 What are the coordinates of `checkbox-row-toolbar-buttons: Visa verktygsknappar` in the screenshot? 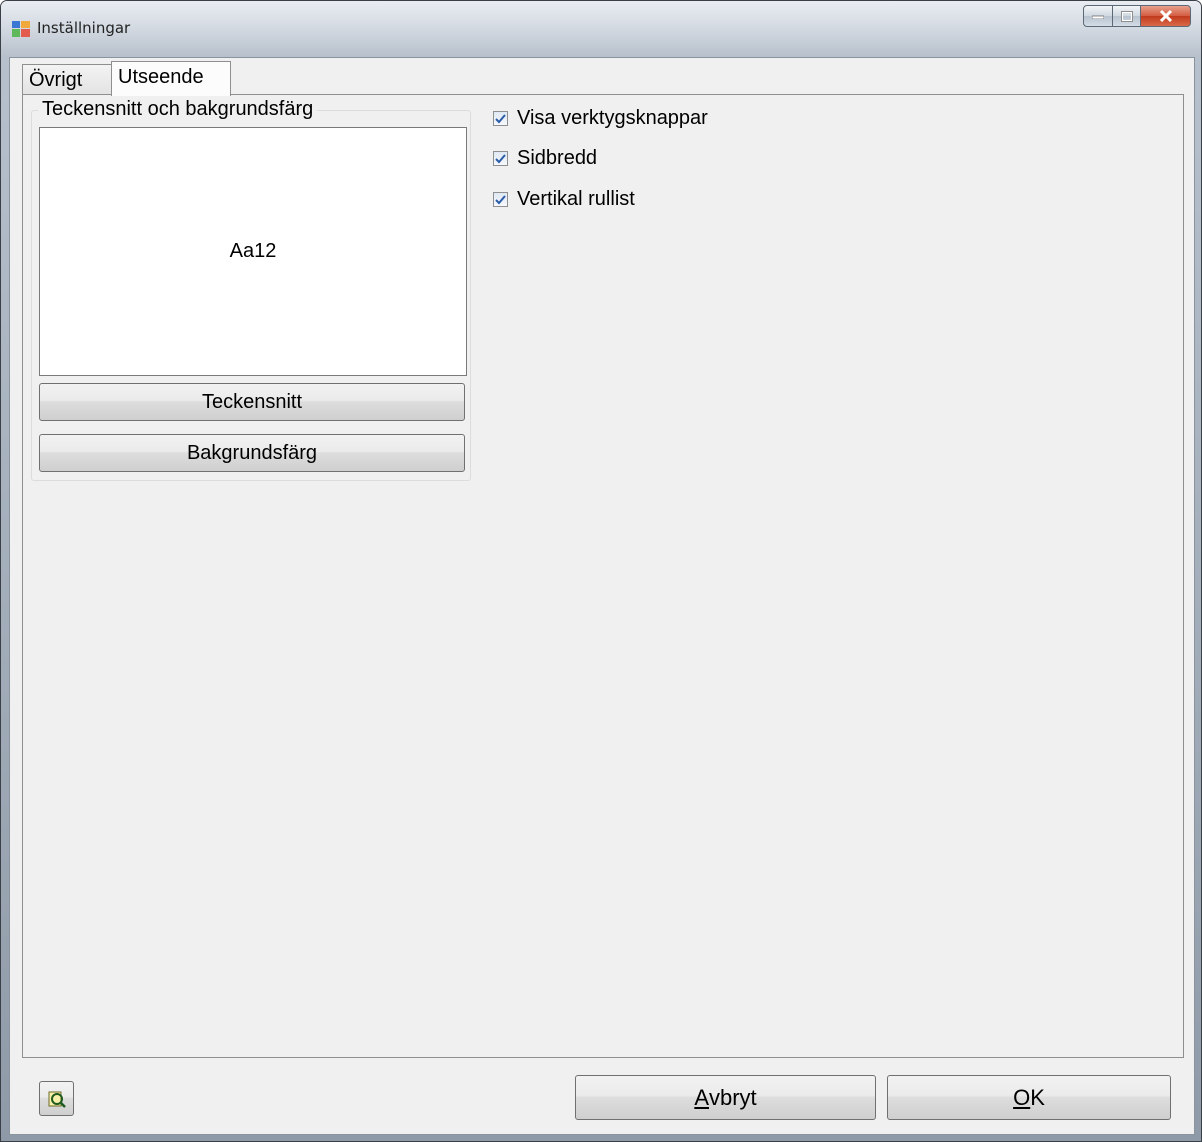 It's located at (600, 118).